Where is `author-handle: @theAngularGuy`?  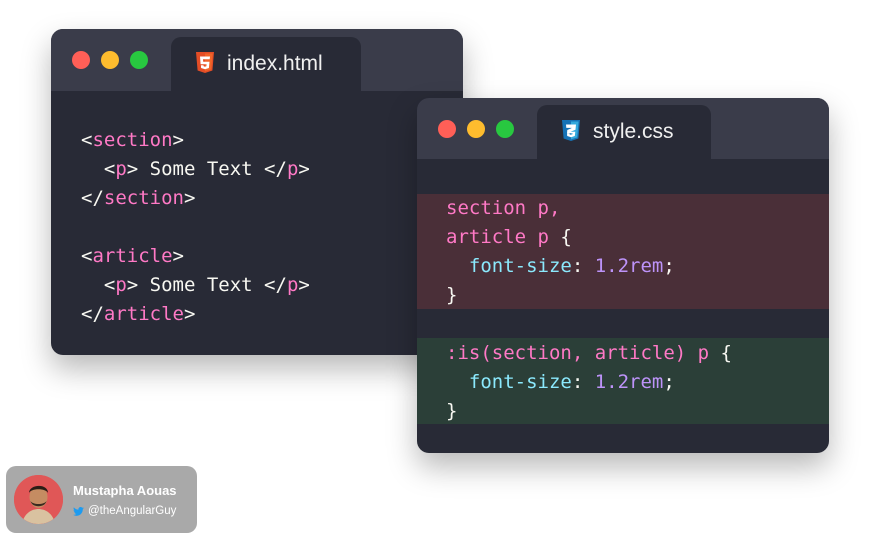 author-handle: @theAngularGuy is located at coordinates (132, 511).